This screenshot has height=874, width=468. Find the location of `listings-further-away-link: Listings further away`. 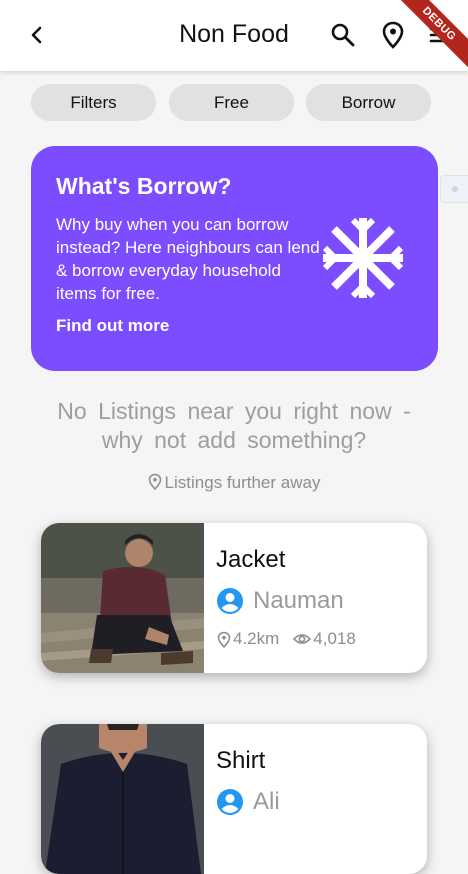

listings-further-away-link: Listings further away is located at coordinates (234, 483).